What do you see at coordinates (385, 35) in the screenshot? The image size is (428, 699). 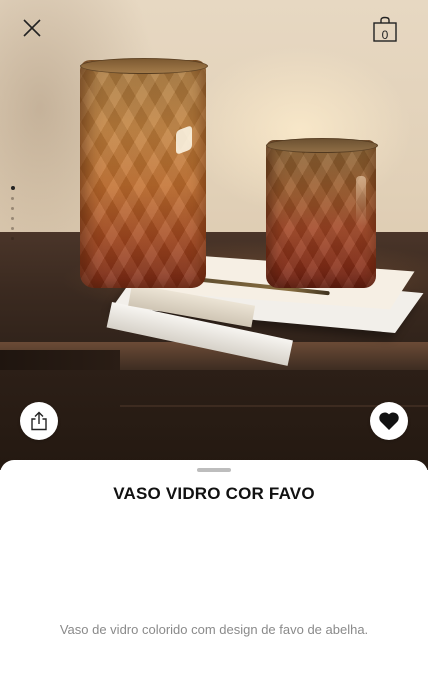 I see `cart-count: 0` at bounding box center [385, 35].